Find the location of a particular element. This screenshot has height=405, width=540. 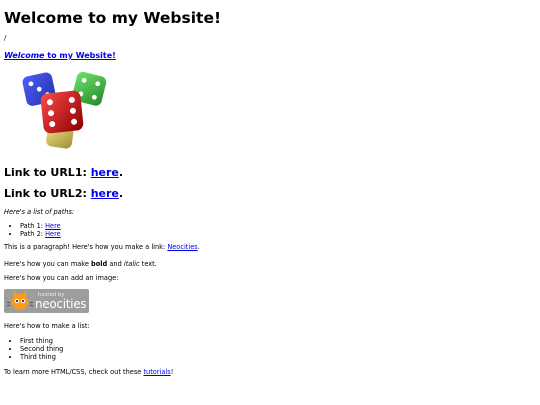

url1-heading: Link to URL1: here. is located at coordinates (63, 172).